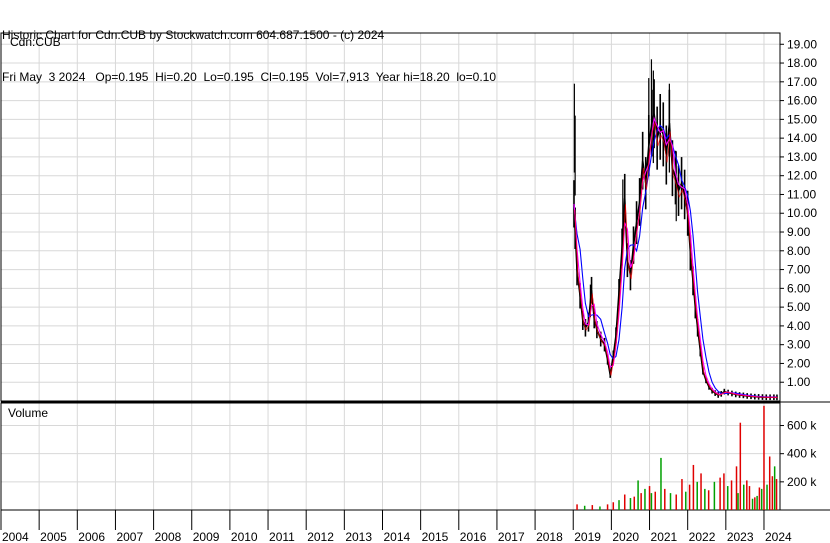 The image size is (830, 543). What do you see at coordinates (802, 119) in the screenshot?
I see `y-tick-label: 15.00` at bounding box center [802, 119].